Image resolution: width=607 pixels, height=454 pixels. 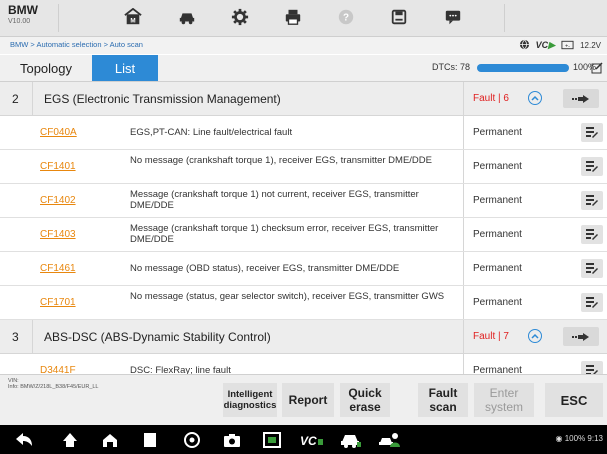 I want to click on dtc-description: EGS,PT-CAN: Line fault/electrical fault, so click(x=211, y=132).